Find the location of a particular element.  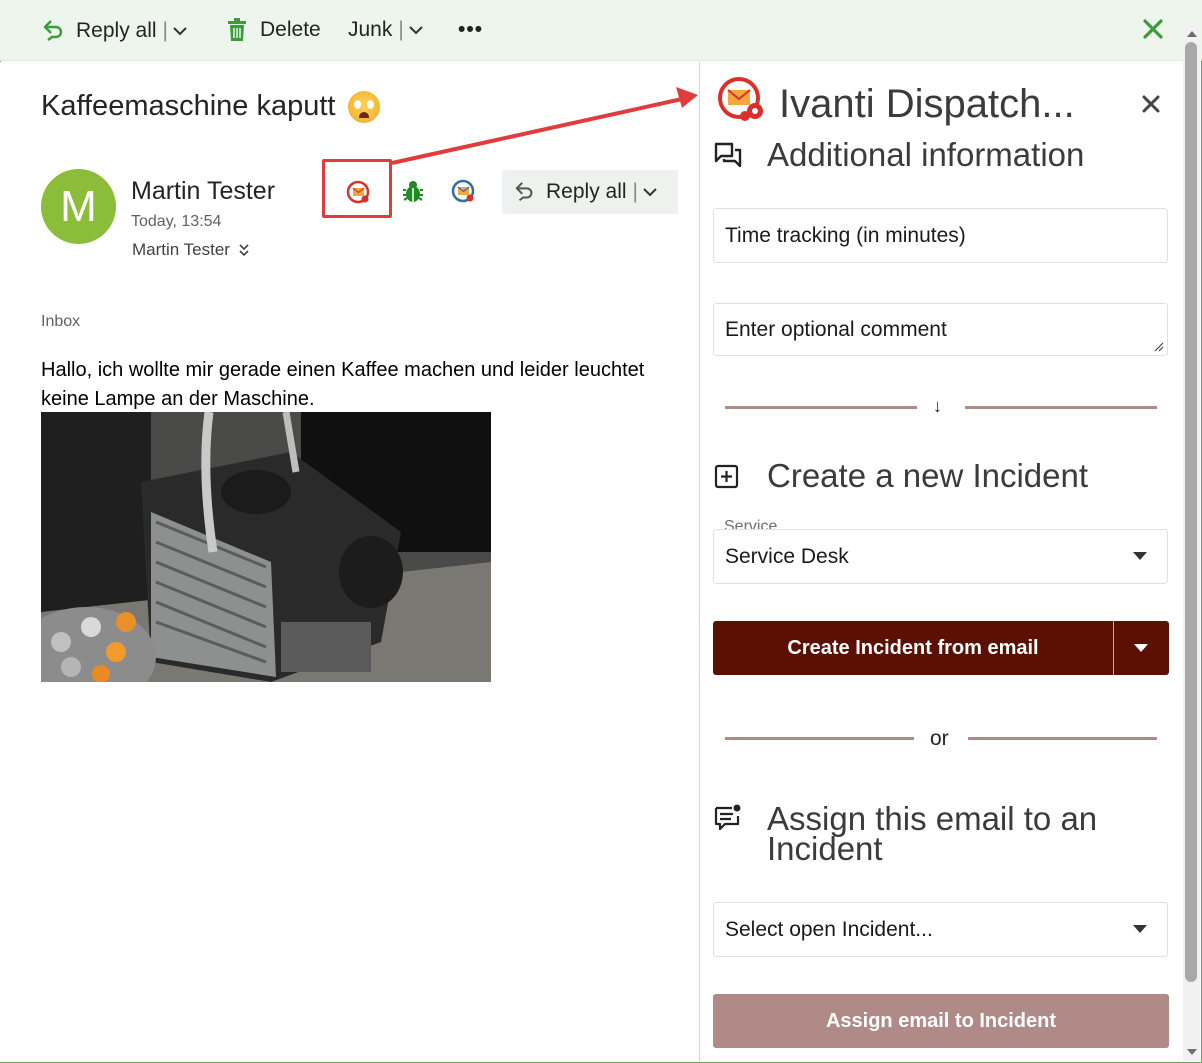

pane-close-button is located at coordinates (1151, 106).